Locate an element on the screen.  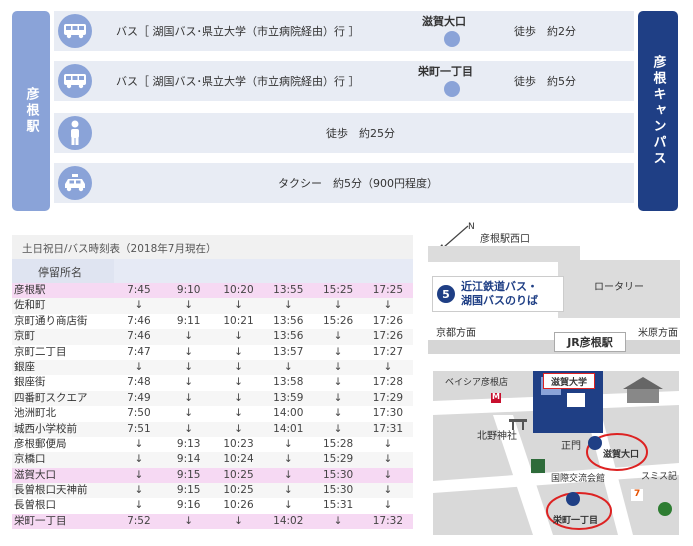
stop-name-cell: 京町二丁目 is located at coordinates (40, 351).